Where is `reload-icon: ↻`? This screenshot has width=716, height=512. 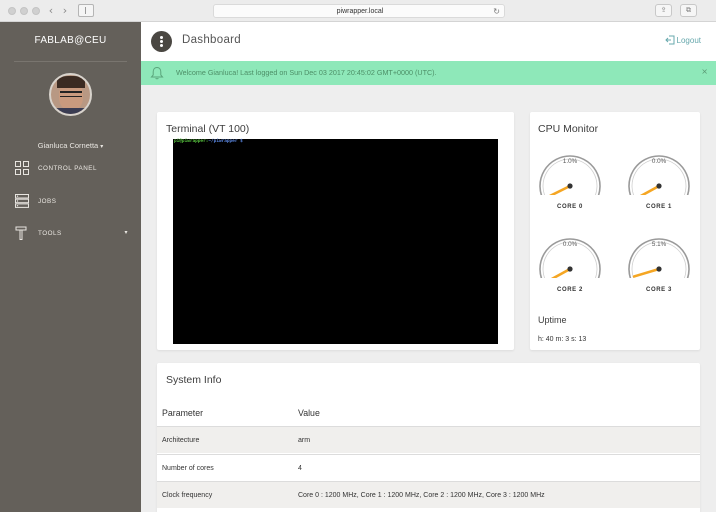
reload-icon: ↻ is located at coordinates (496, 11).